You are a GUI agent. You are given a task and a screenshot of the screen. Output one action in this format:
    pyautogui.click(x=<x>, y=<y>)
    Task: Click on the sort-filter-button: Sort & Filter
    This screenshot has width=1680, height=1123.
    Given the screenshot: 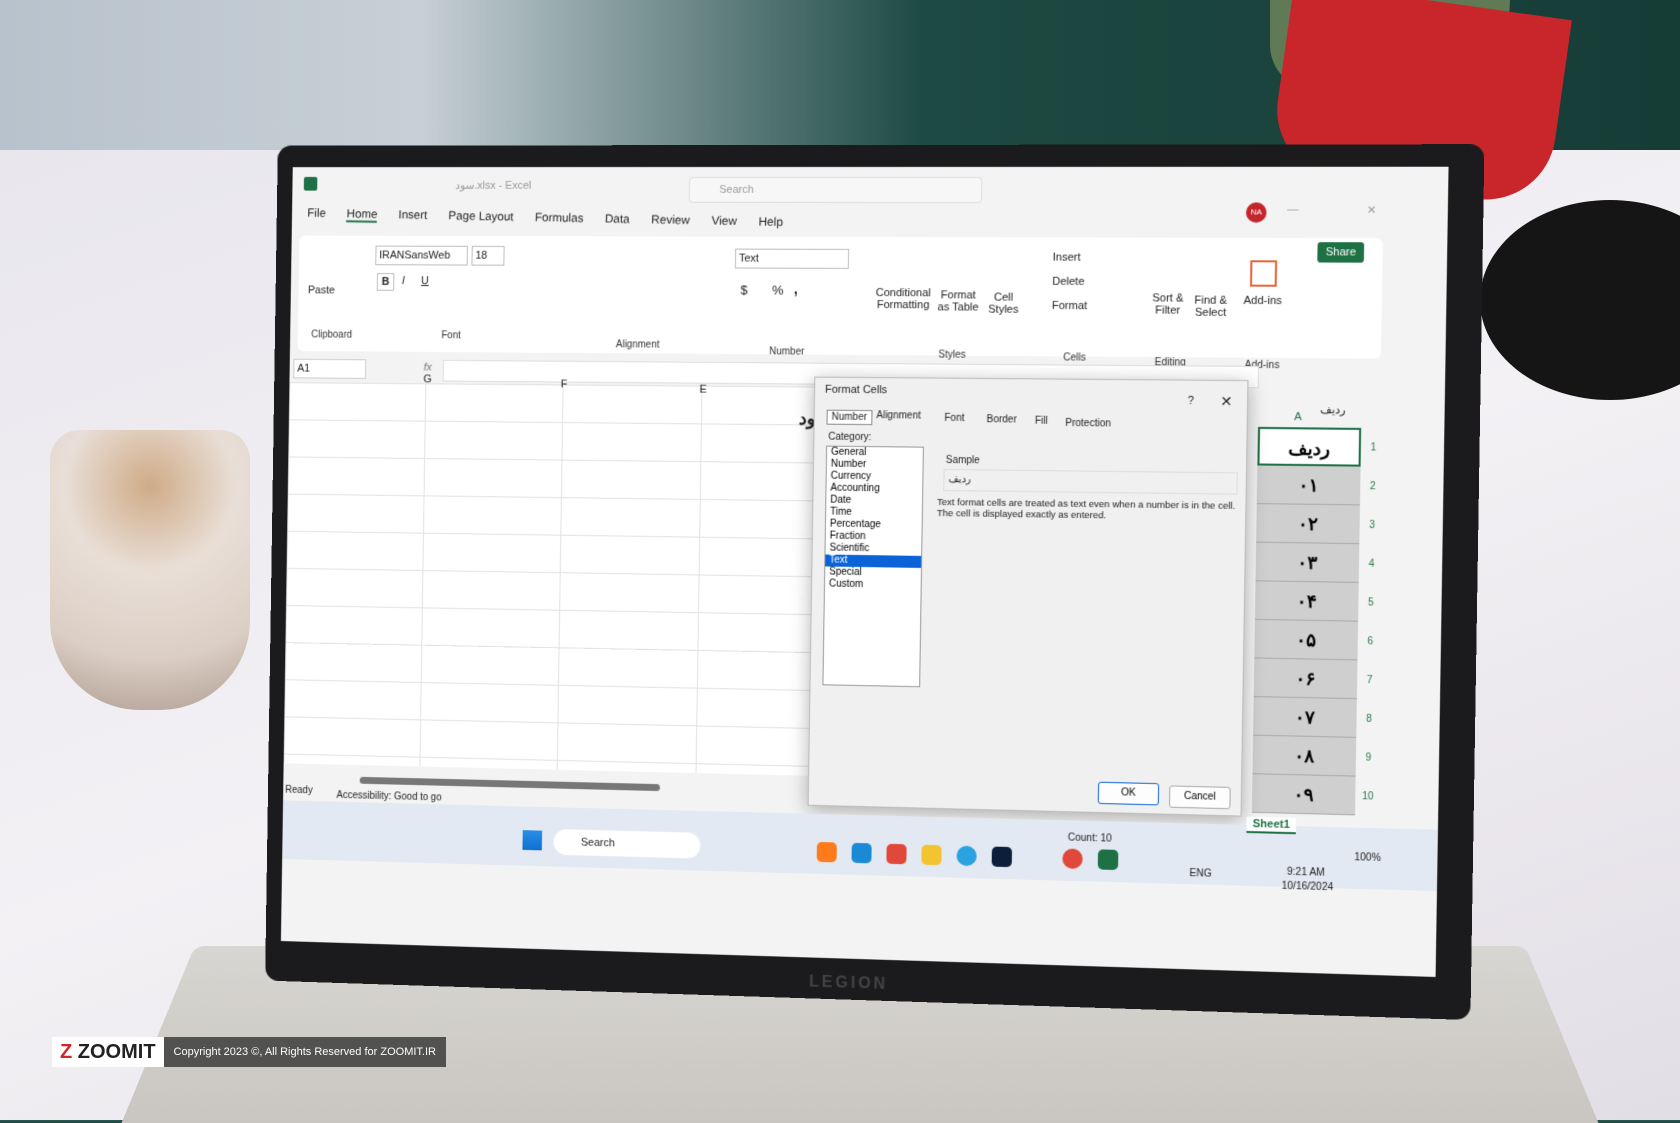 What is the action you would take?
    pyautogui.click(x=1167, y=304)
    